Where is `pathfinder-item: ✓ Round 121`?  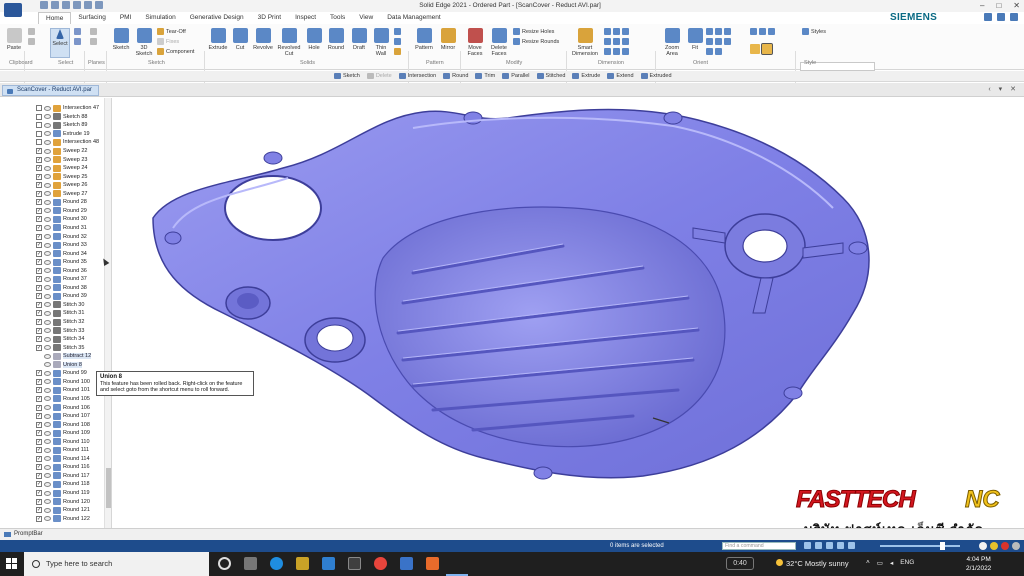
pathfinder-item: ✓ Round 121 is located at coordinates (63, 510).